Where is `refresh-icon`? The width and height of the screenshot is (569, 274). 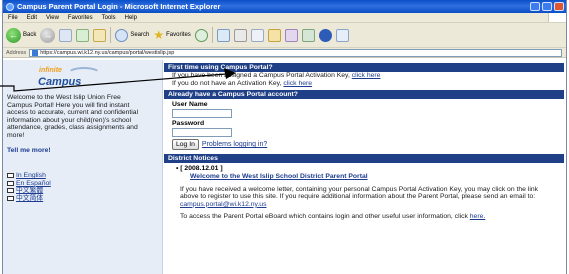
refresh-icon is located at coordinates (83, 35).